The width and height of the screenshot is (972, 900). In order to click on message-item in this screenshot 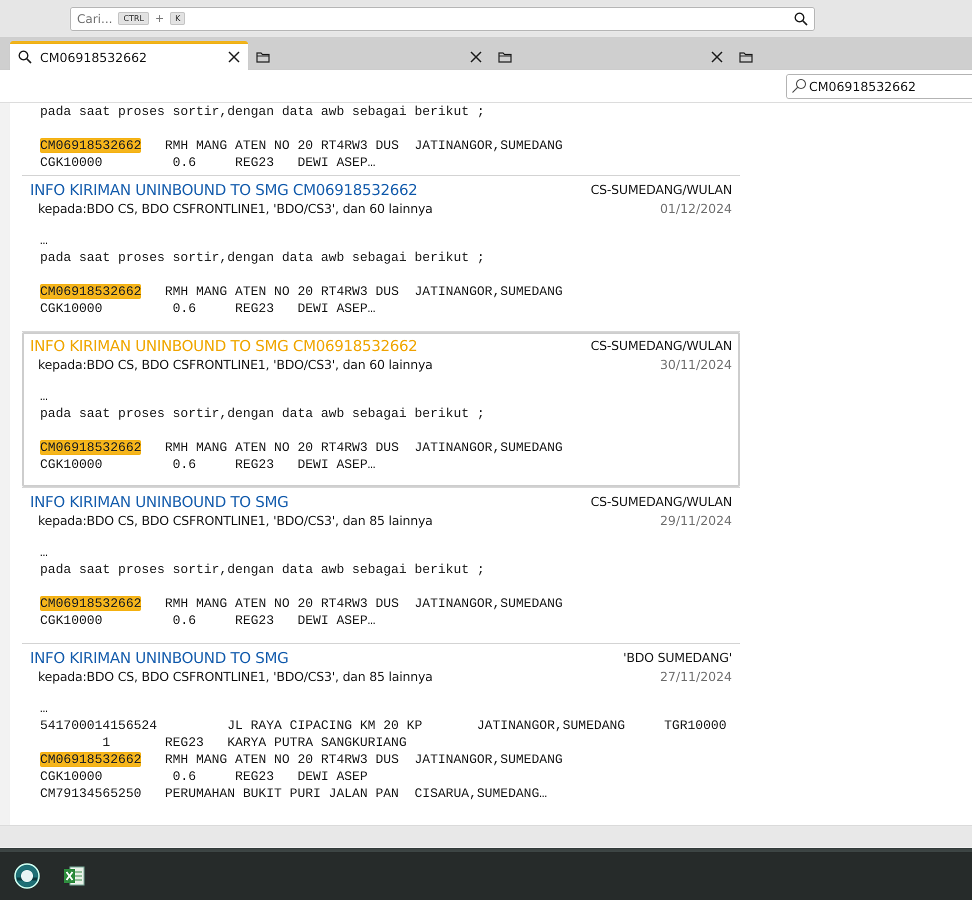, I will do `click(381, 409)`.